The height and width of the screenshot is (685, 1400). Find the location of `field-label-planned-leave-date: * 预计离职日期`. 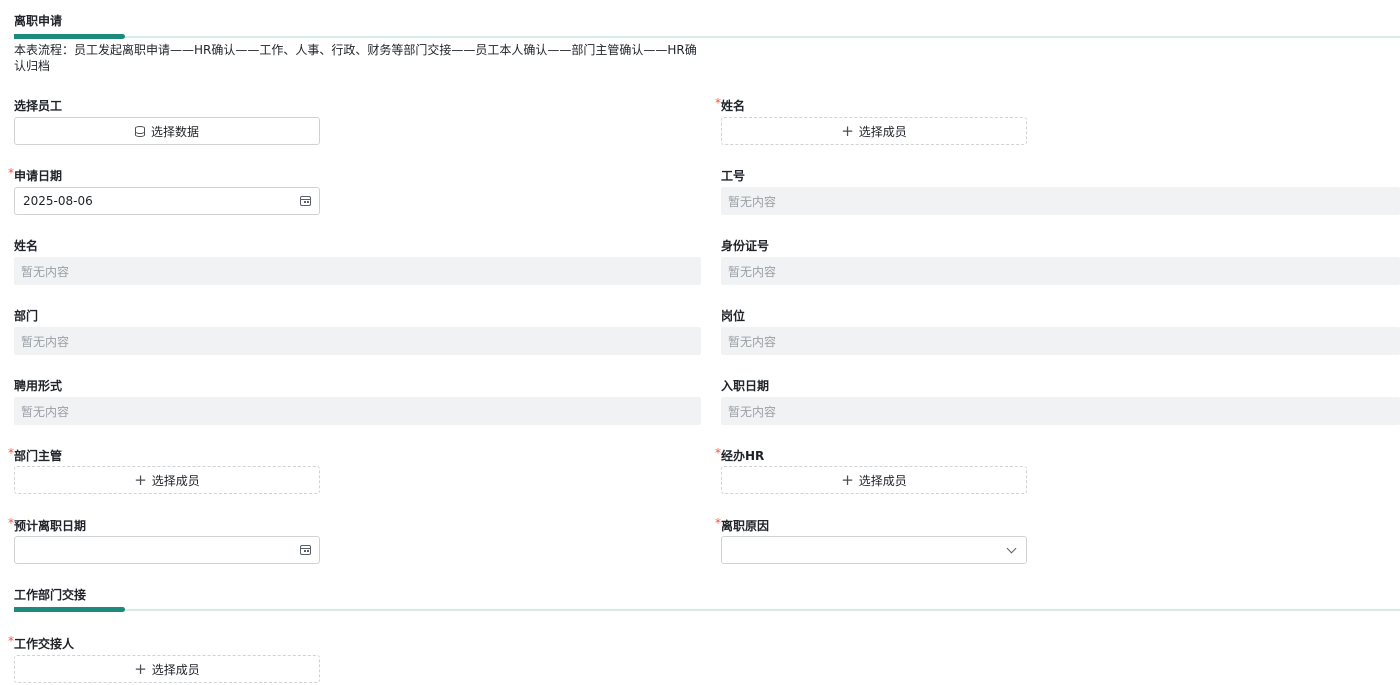

field-label-planned-leave-date: * 预计离职日期 is located at coordinates (47, 524).